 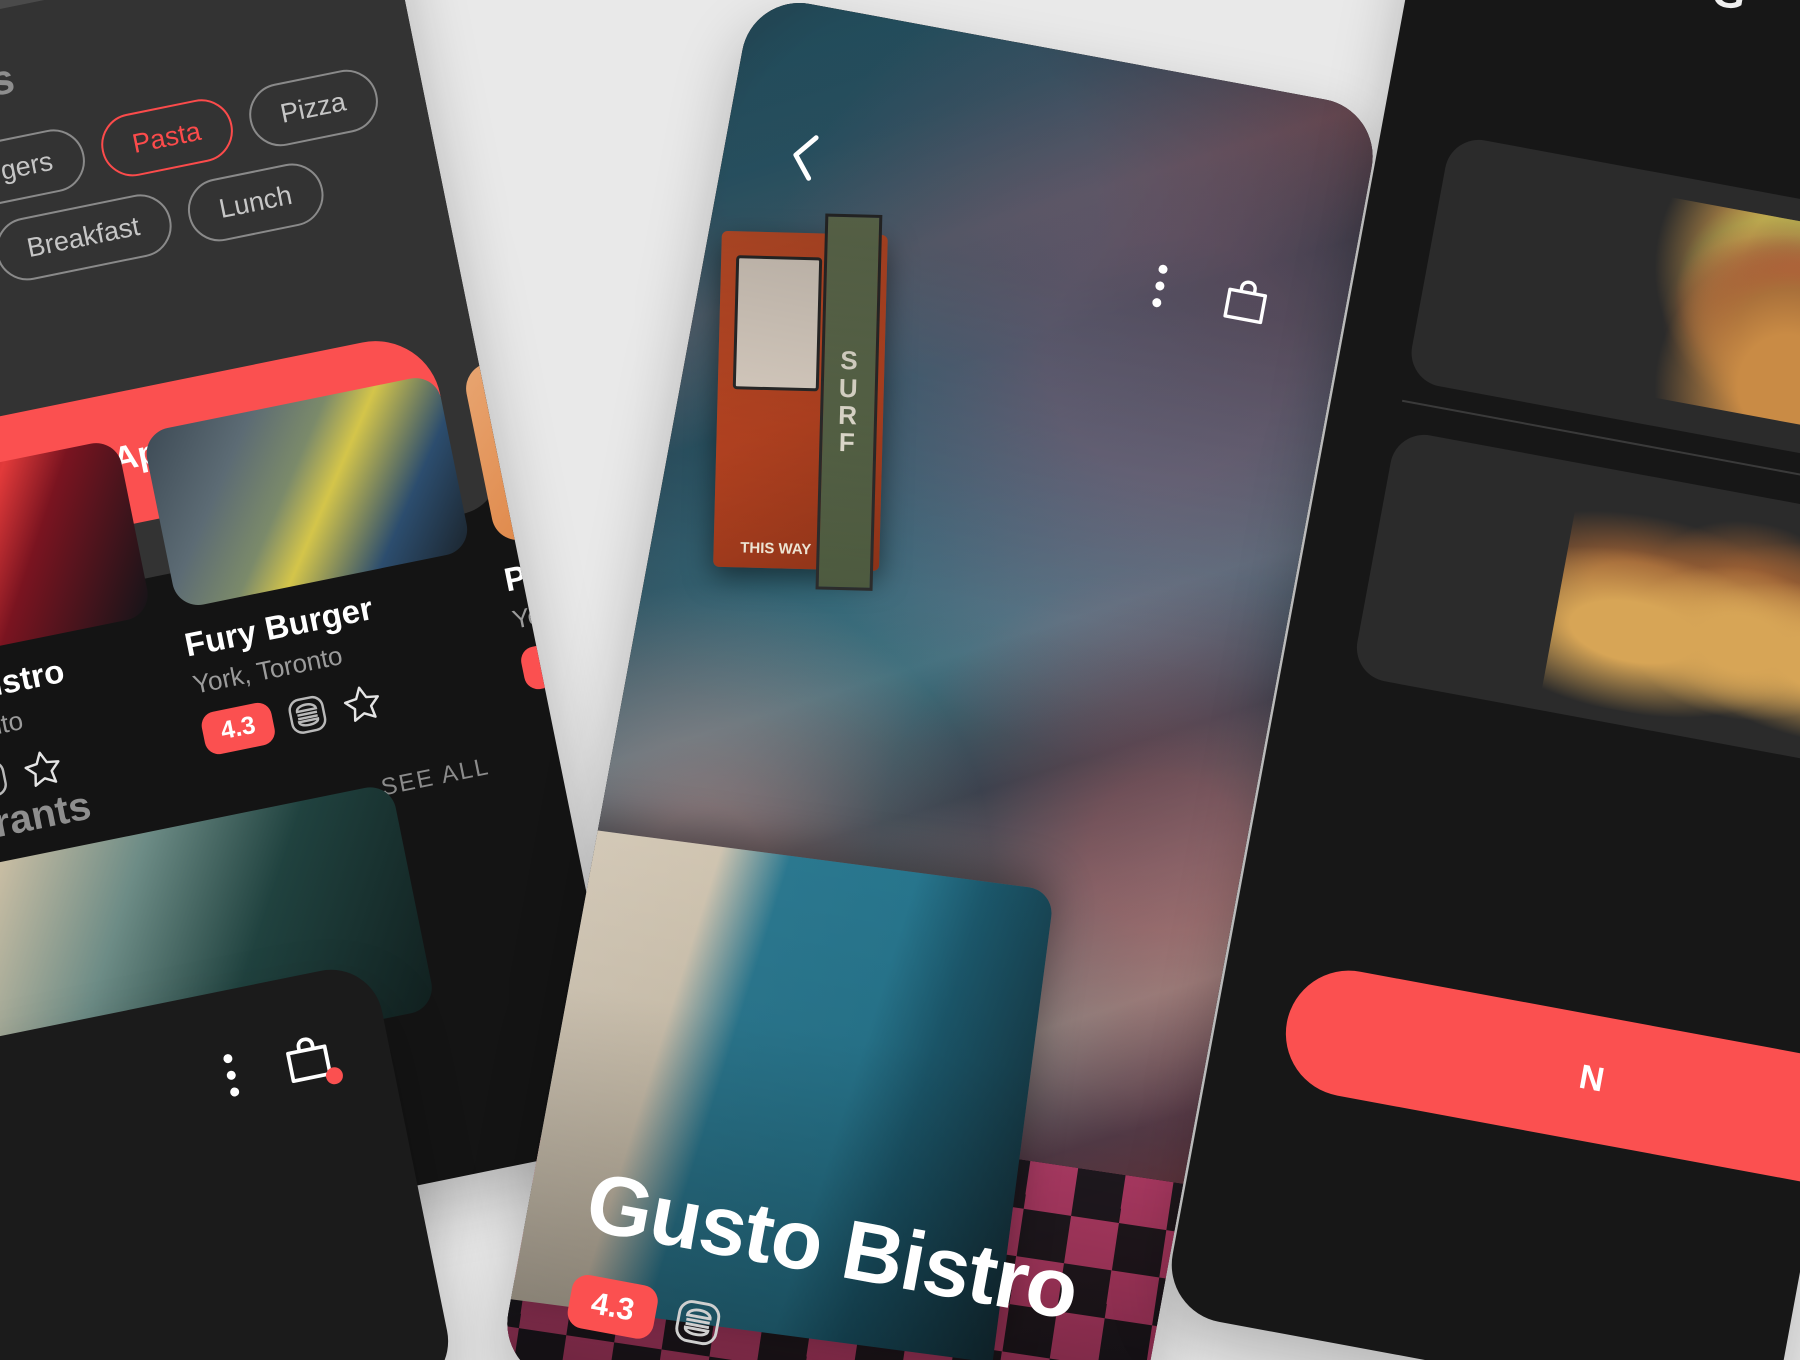 What do you see at coordinates (88, 237) in the screenshot?
I see `chip-breakfast: Breakfast` at bounding box center [88, 237].